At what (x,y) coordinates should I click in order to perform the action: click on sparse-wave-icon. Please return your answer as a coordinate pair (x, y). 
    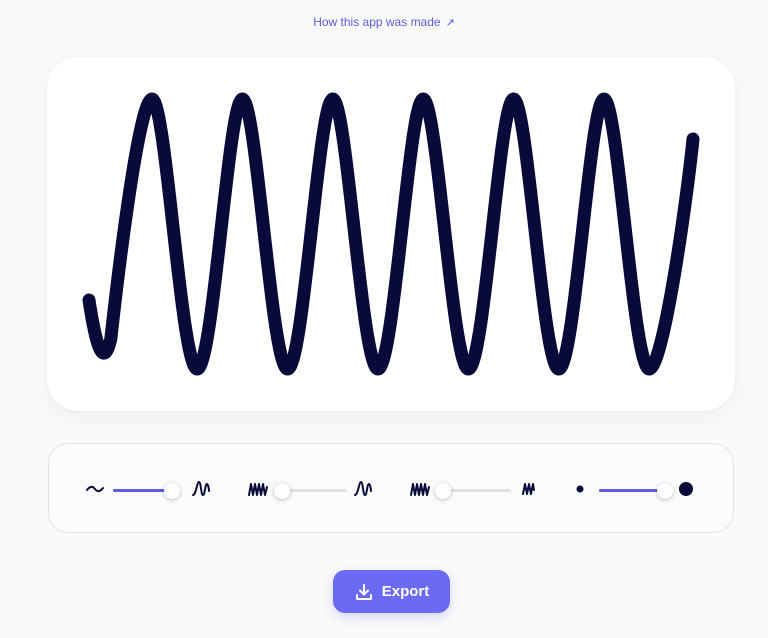
    Looking at the image, I should click on (363, 488).